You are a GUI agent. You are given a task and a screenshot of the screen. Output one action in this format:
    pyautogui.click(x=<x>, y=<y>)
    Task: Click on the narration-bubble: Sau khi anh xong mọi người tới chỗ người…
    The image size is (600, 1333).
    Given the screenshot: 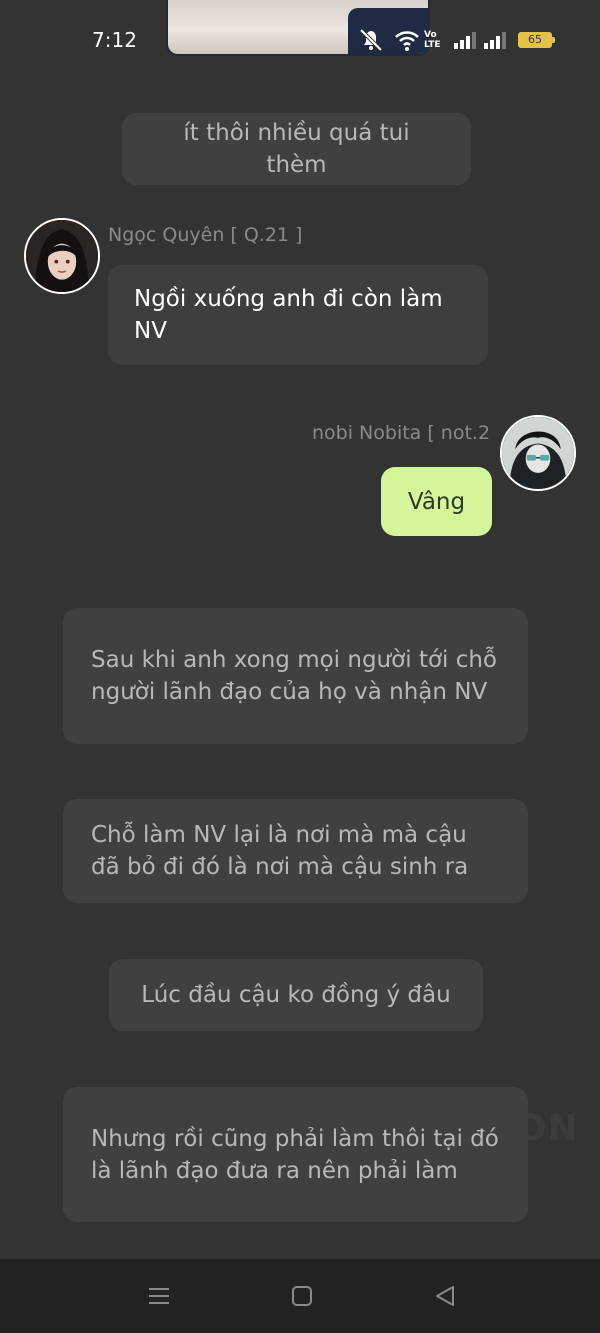 What is the action you would take?
    pyautogui.click(x=295, y=676)
    